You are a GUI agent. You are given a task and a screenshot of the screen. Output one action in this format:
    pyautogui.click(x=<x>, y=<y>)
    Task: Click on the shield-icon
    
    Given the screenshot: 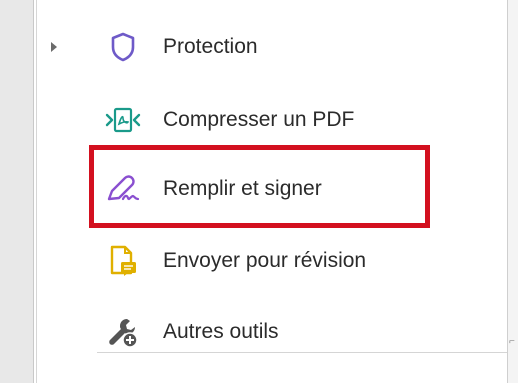 What is the action you would take?
    pyautogui.click(x=123, y=47)
    